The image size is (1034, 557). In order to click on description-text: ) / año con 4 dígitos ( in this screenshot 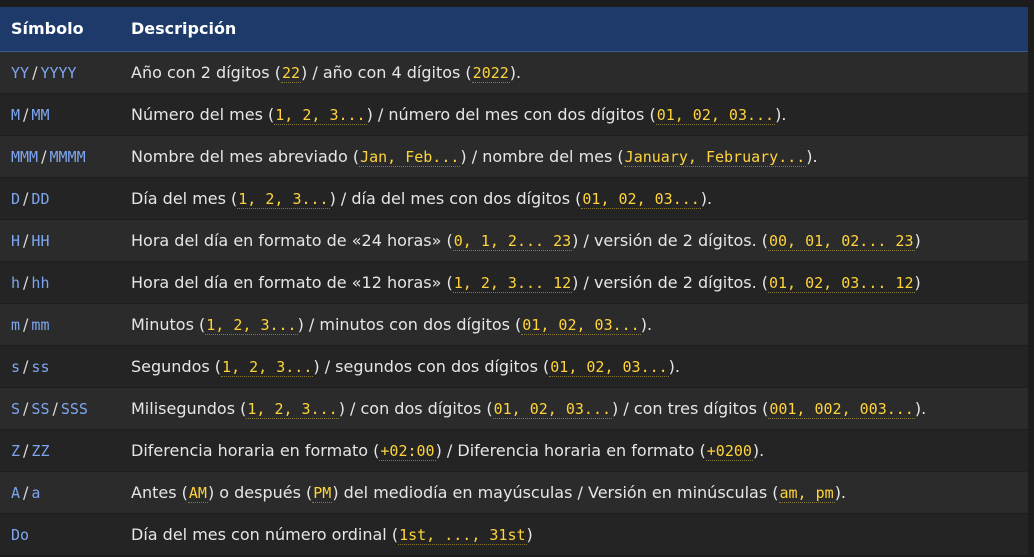, I will do `click(386, 72)`.